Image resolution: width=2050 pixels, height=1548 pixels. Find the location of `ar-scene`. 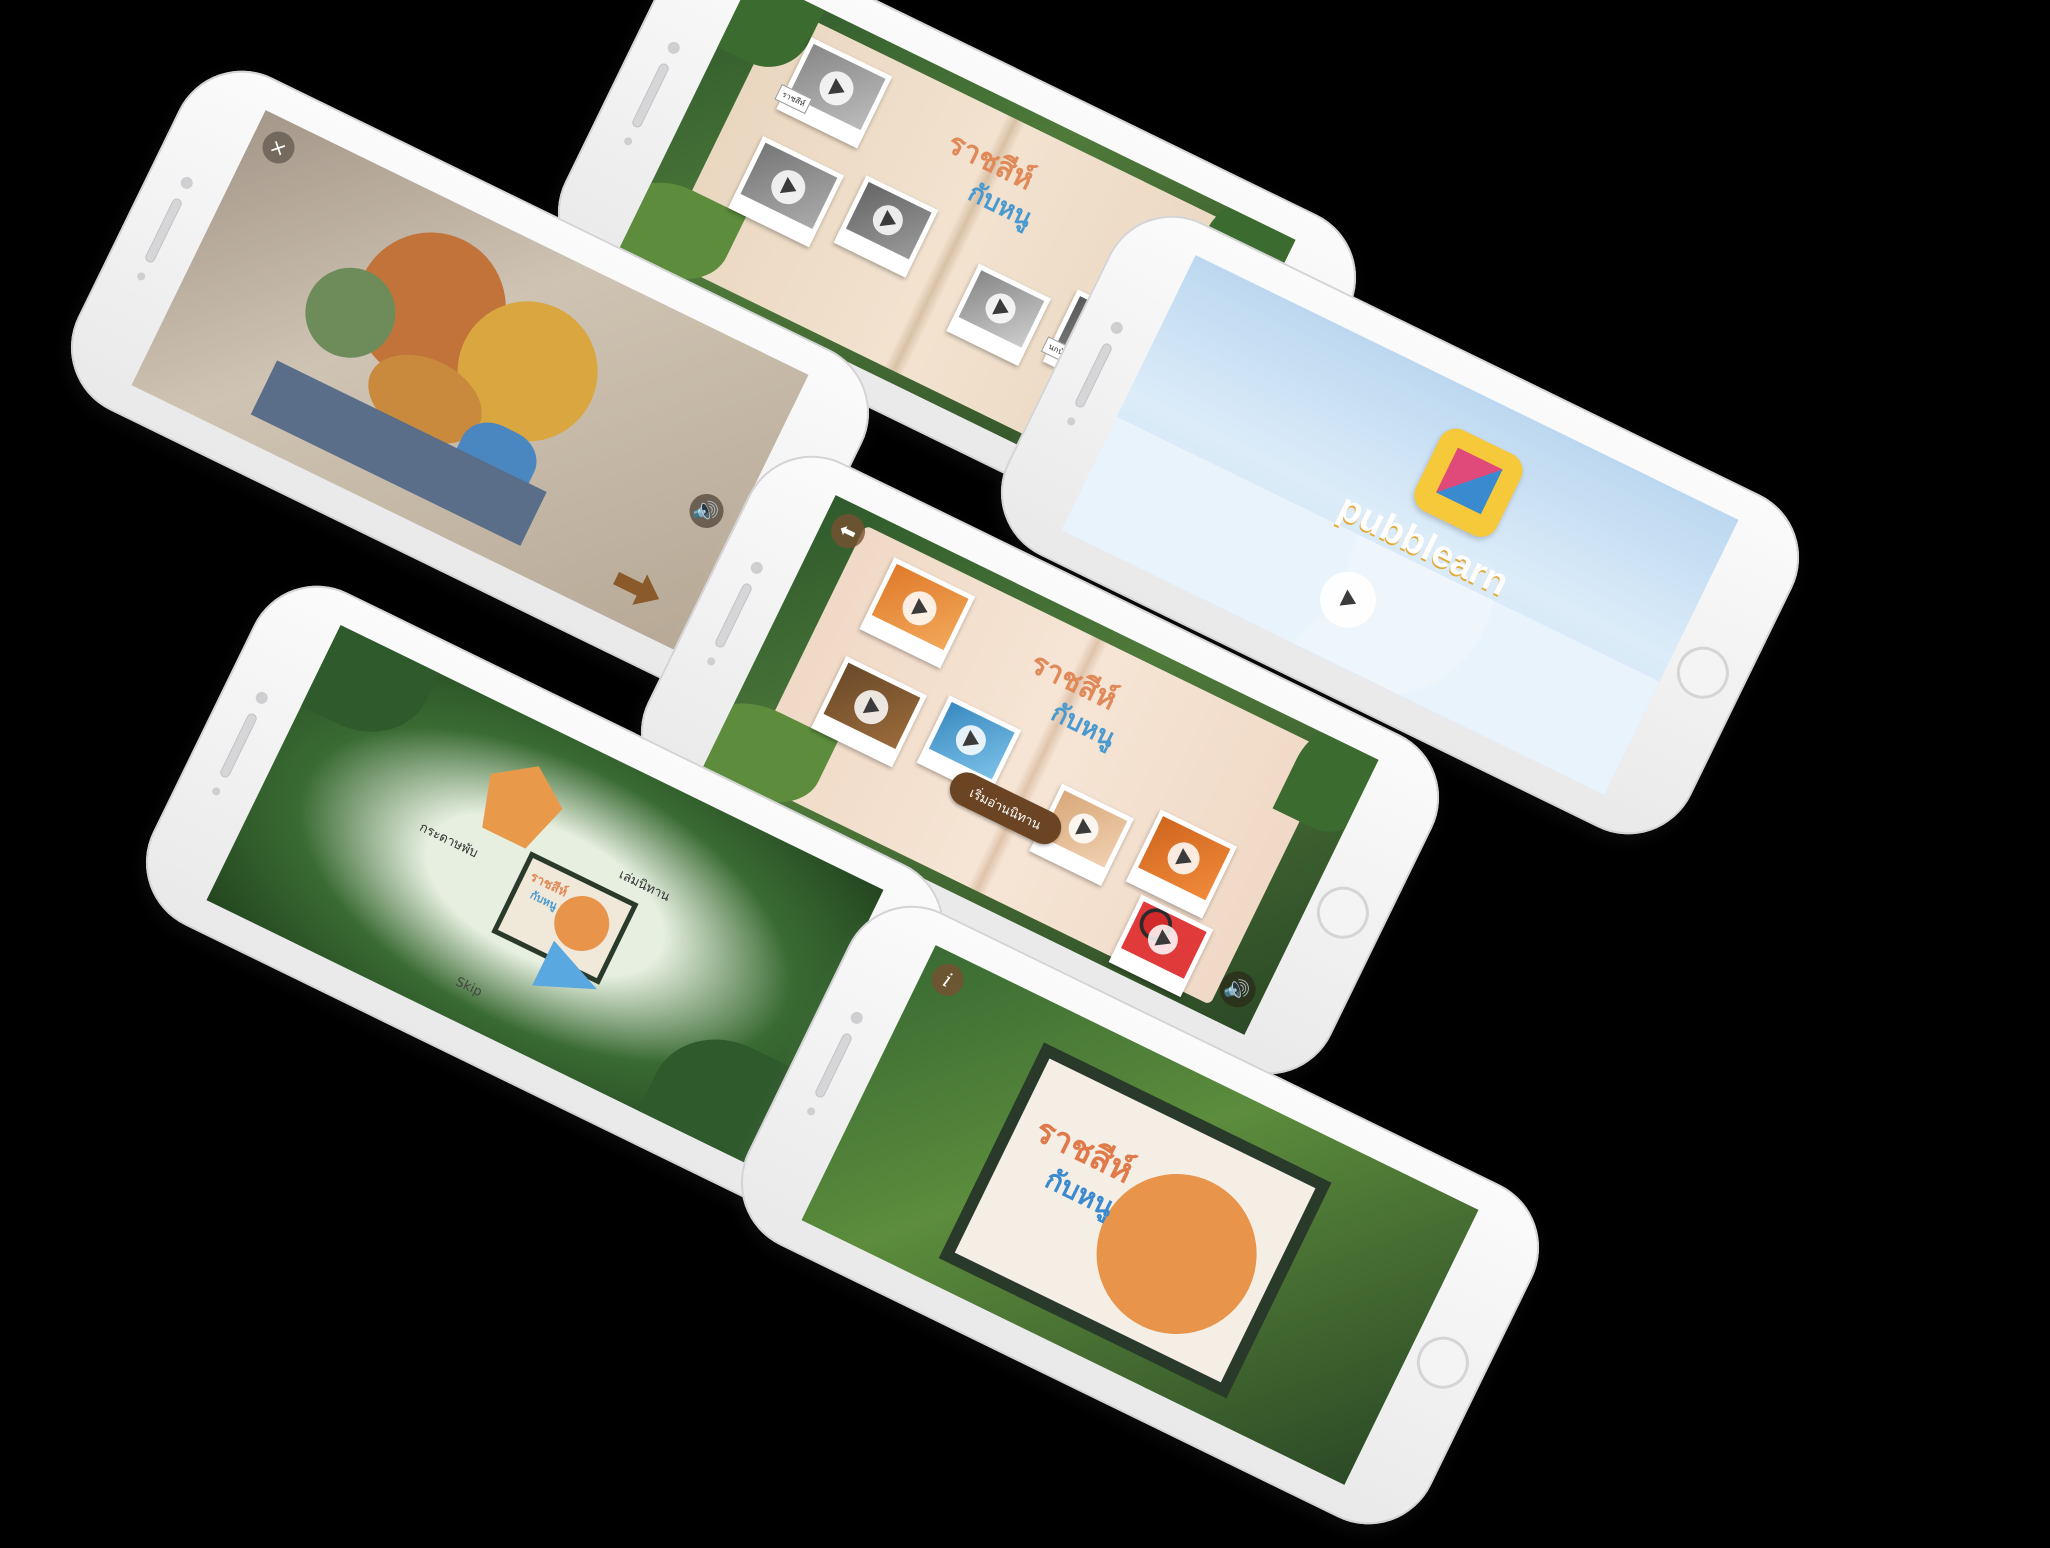

ar-scene is located at coordinates (458, 377).